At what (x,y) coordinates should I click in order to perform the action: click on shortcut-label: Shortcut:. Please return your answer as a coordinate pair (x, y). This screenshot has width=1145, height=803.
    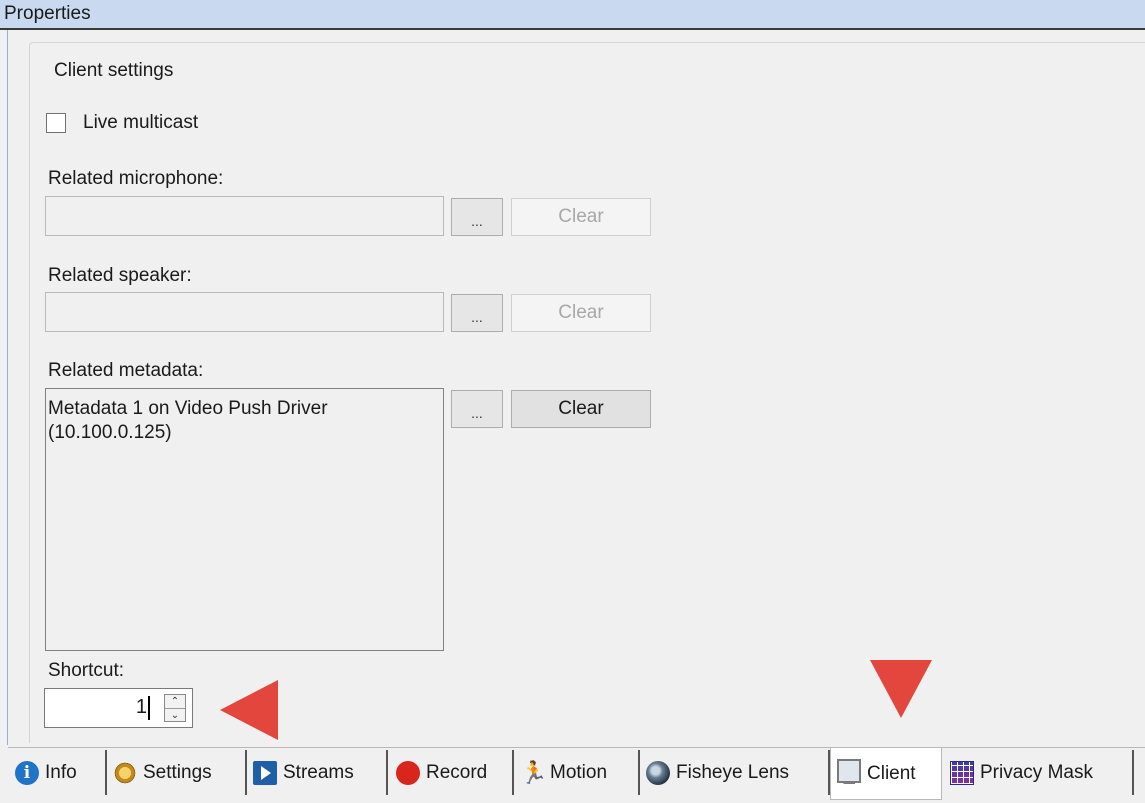
    Looking at the image, I should click on (86, 670).